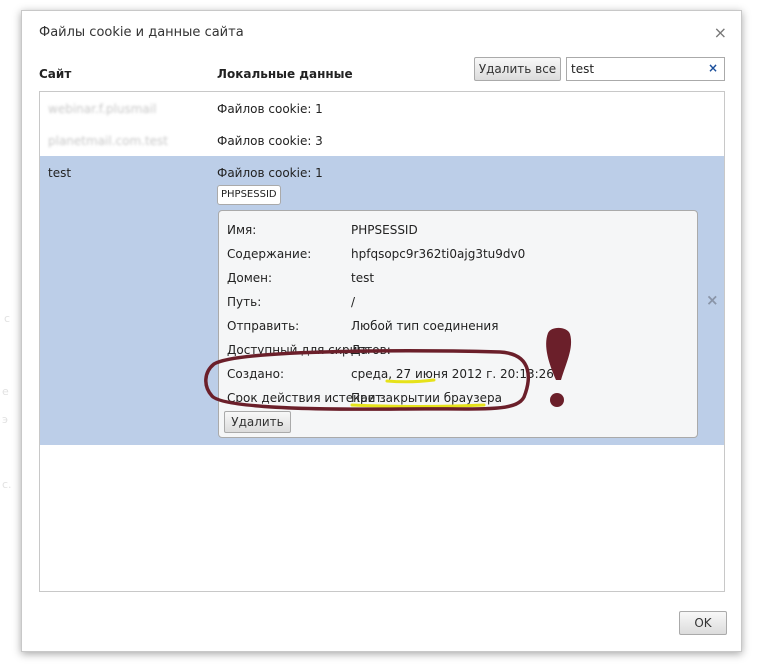 This screenshot has height=665, width=765. What do you see at coordinates (263, 326) in the screenshot?
I see `detail-label: Отправить:` at bounding box center [263, 326].